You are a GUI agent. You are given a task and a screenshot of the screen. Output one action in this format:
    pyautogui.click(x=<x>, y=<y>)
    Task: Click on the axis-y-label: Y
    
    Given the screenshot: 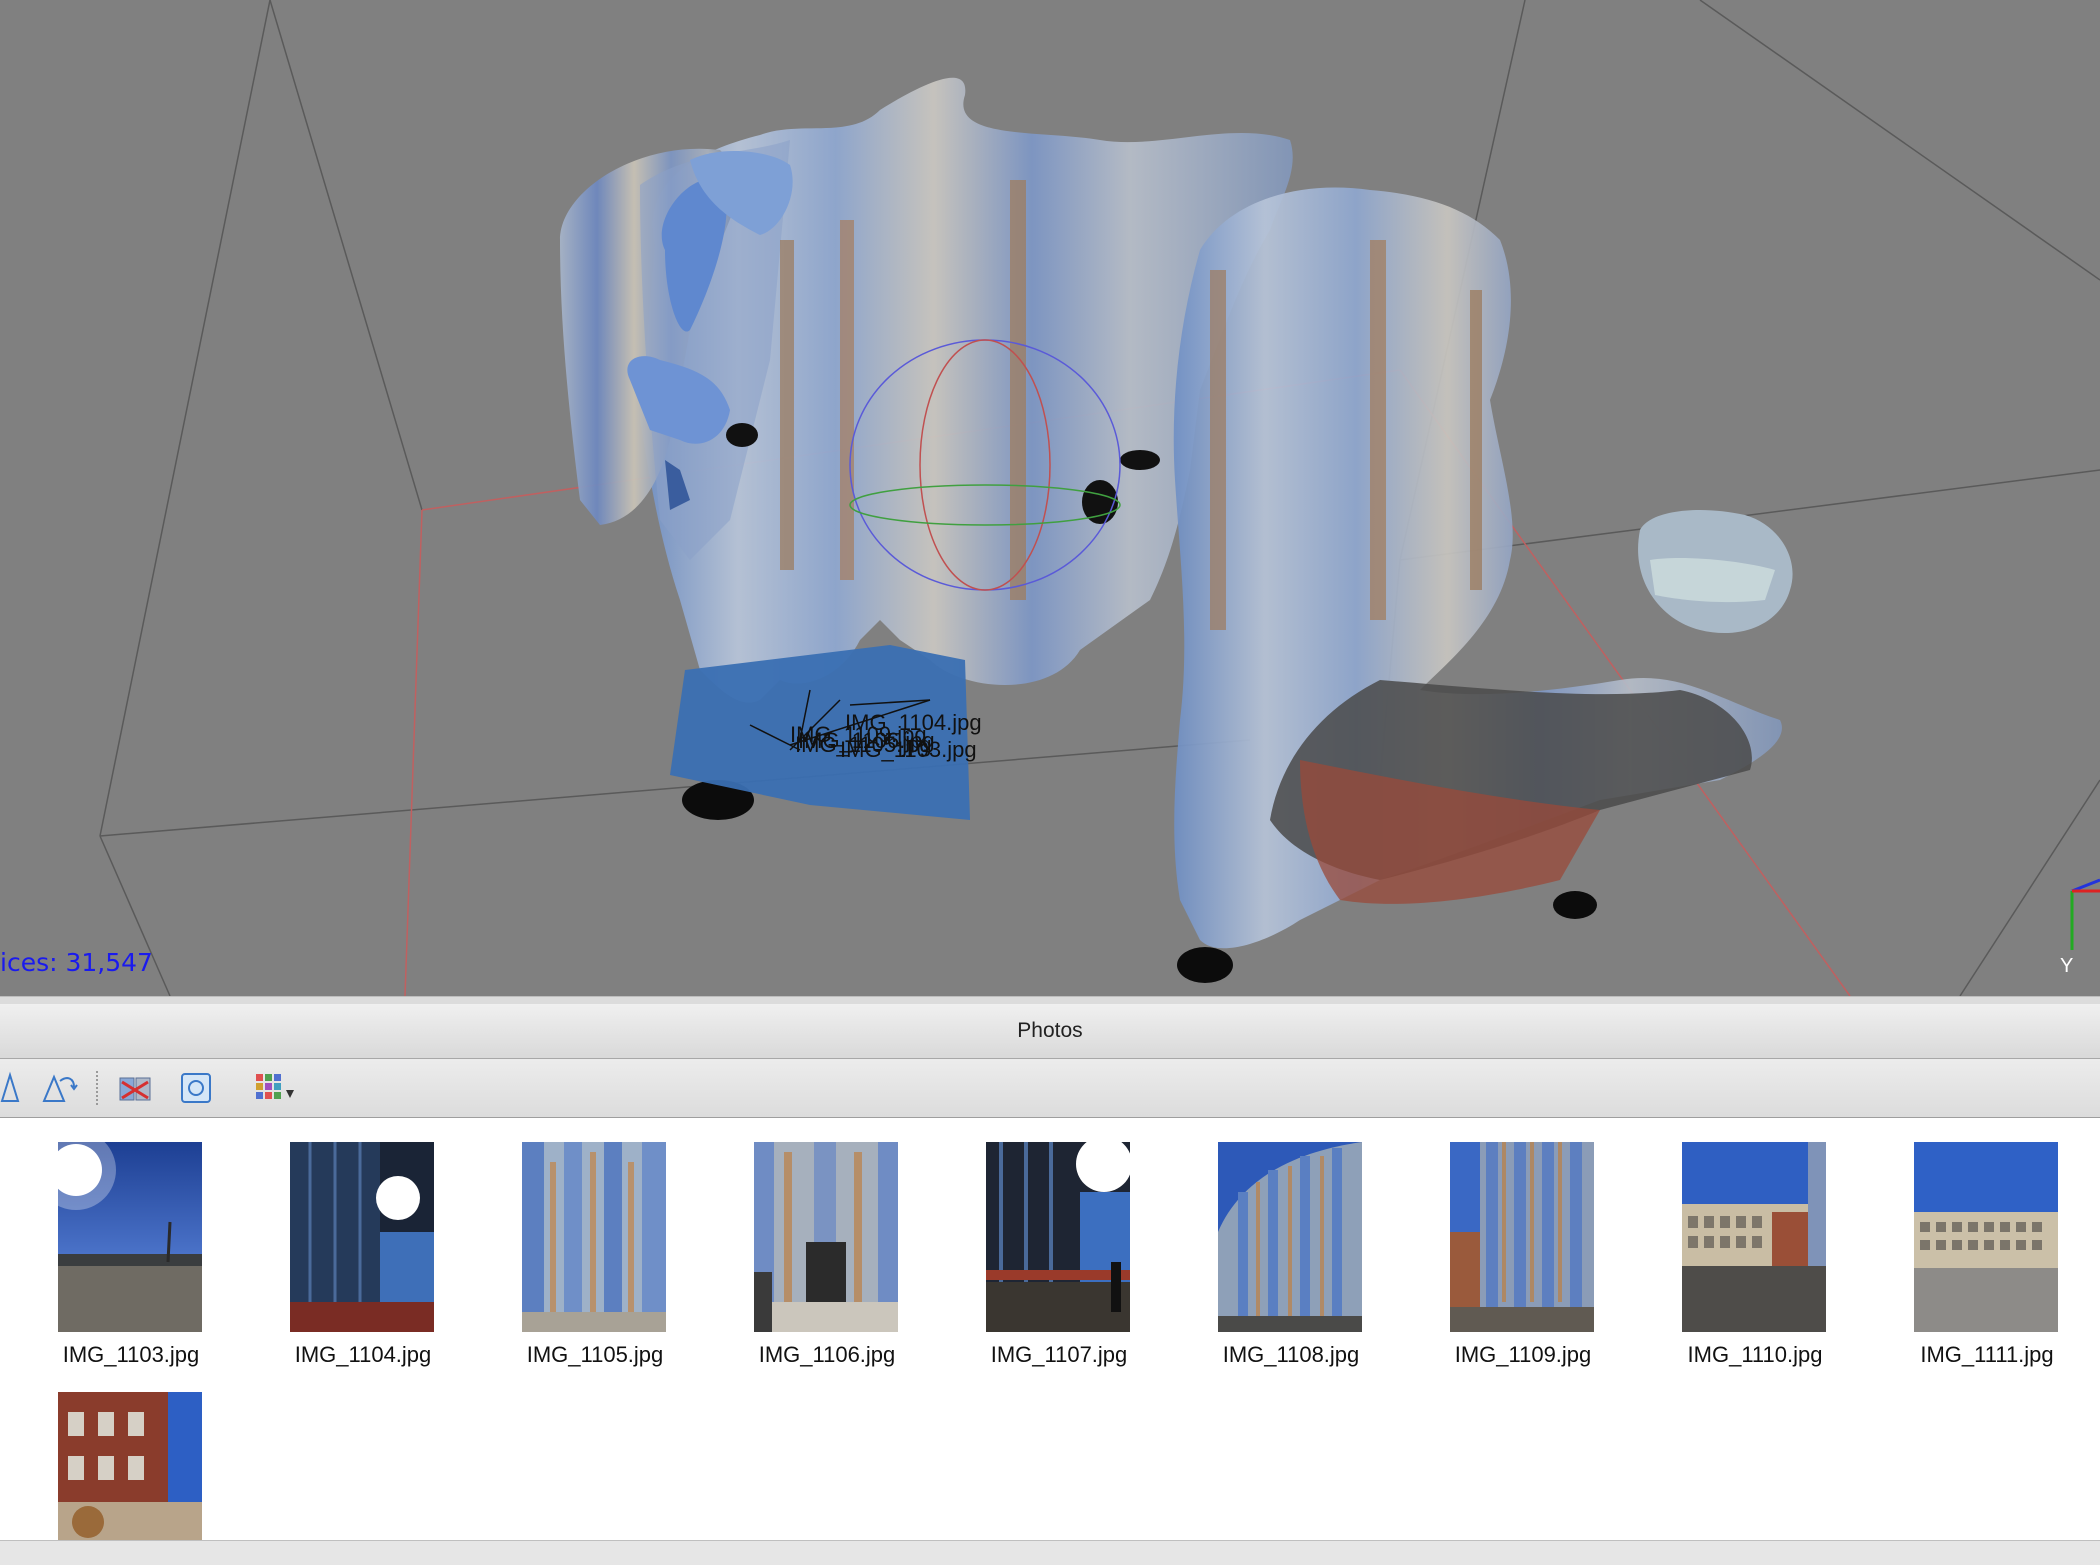 What is the action you would take?
    pyautogui.click(x=2066, y=966)
    